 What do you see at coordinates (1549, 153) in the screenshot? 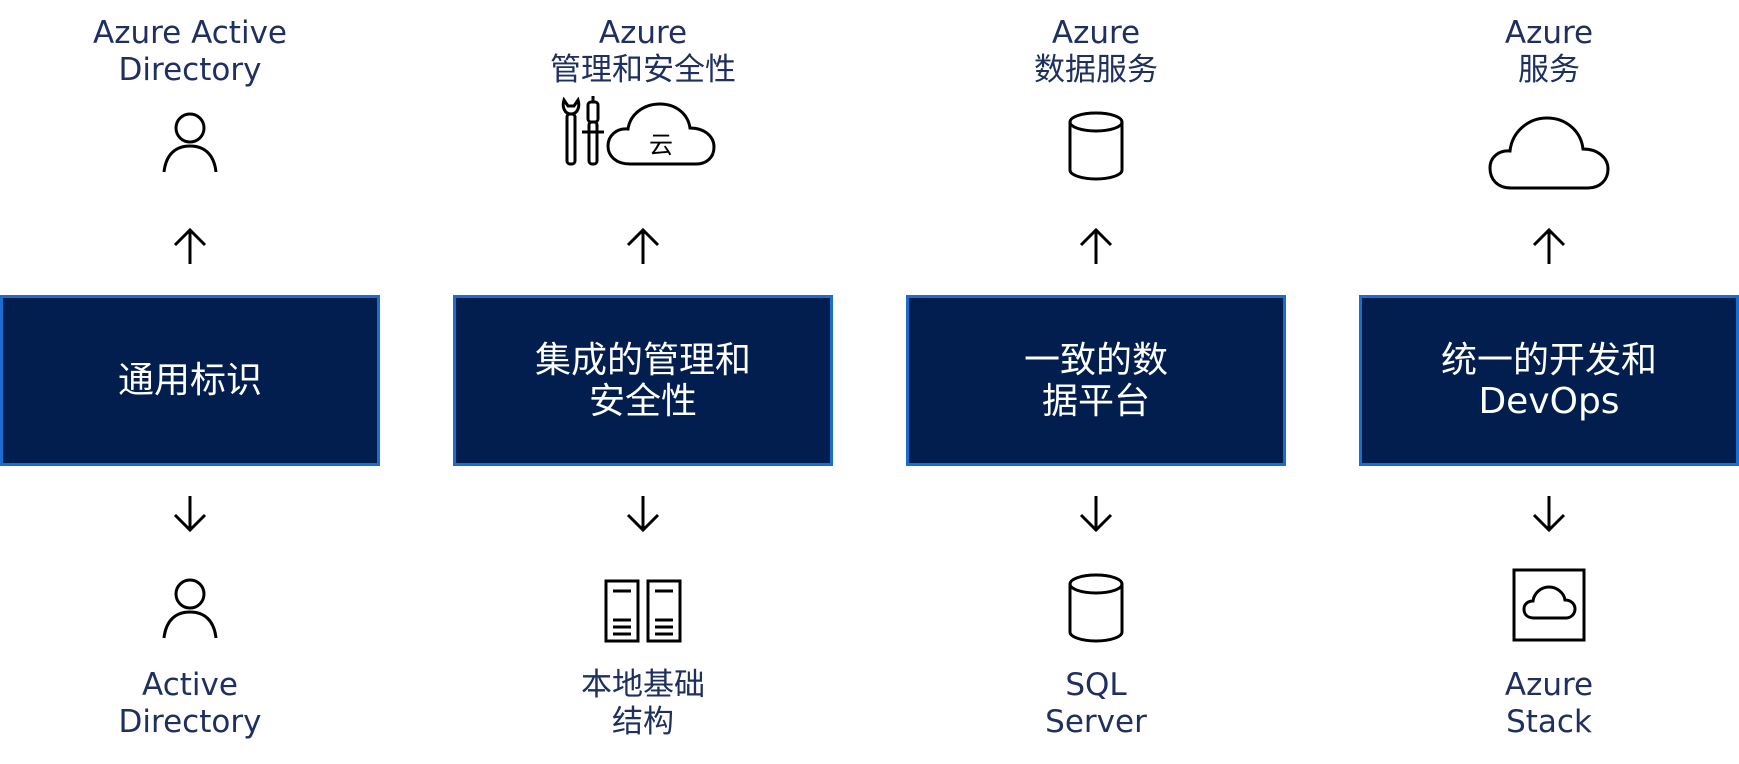
I see `cloud-icon` at bounding box center [1549, 153].